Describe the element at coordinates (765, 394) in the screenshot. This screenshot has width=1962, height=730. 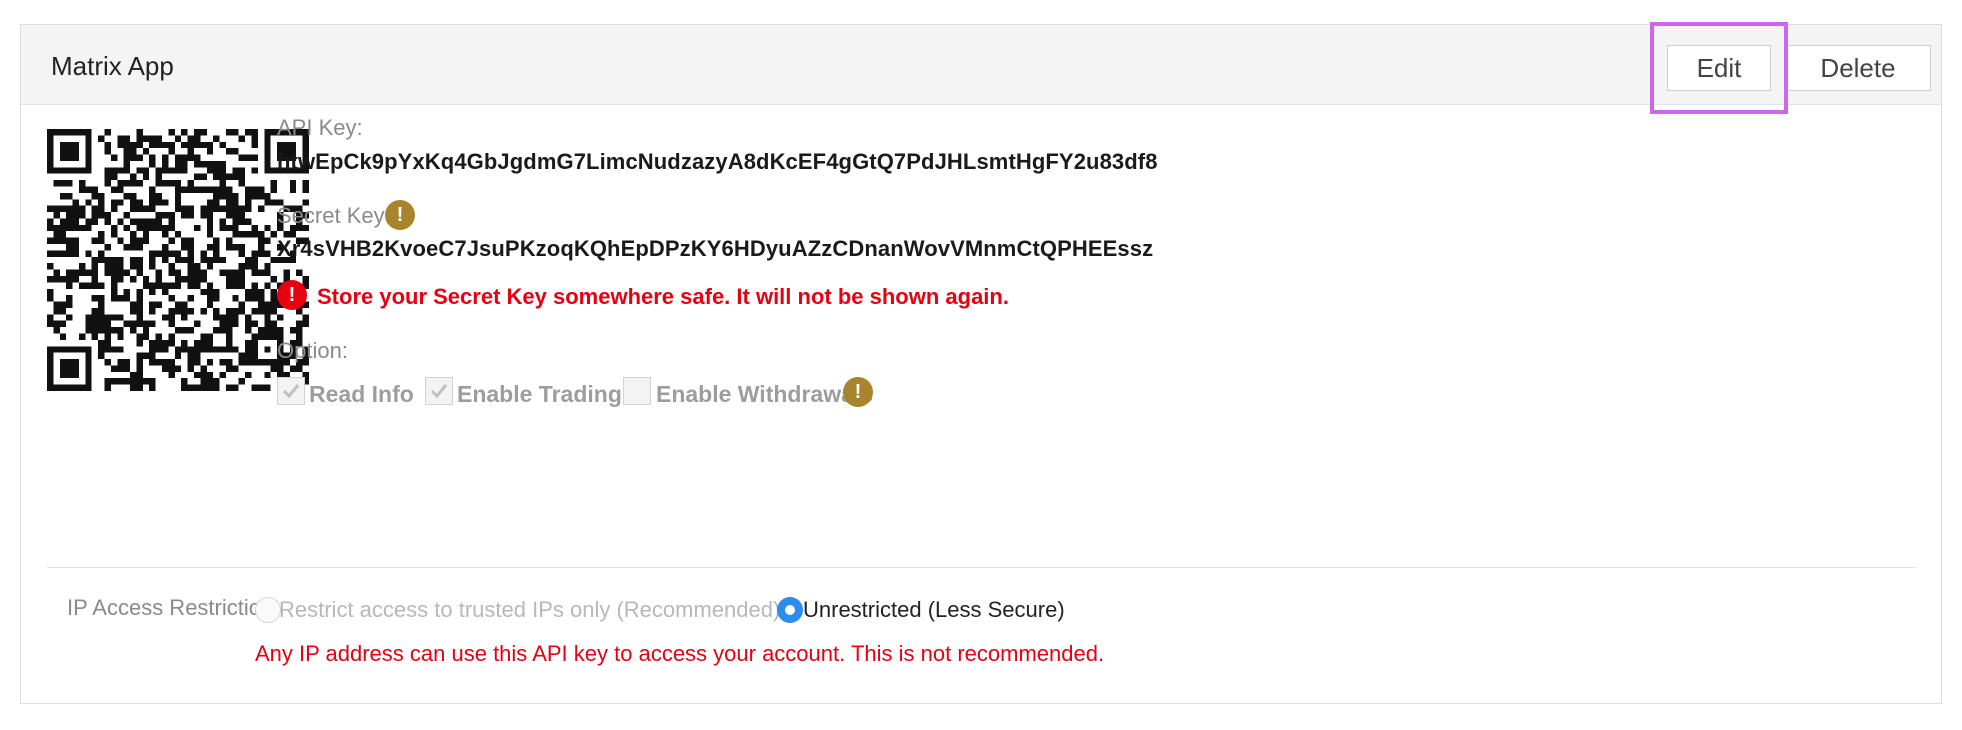
I see `enable-withdrawals-label: Enable Withdrawals` at that location.